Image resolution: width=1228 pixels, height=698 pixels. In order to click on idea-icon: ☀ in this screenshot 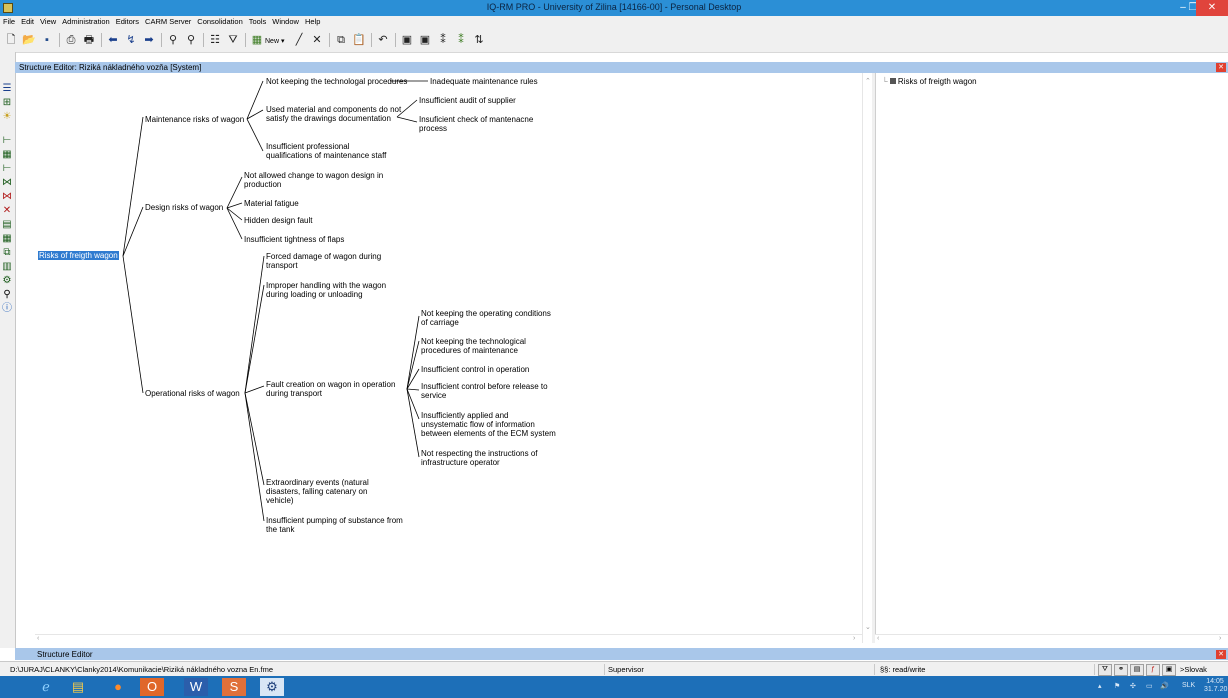, I will do `click(7, 117)`.